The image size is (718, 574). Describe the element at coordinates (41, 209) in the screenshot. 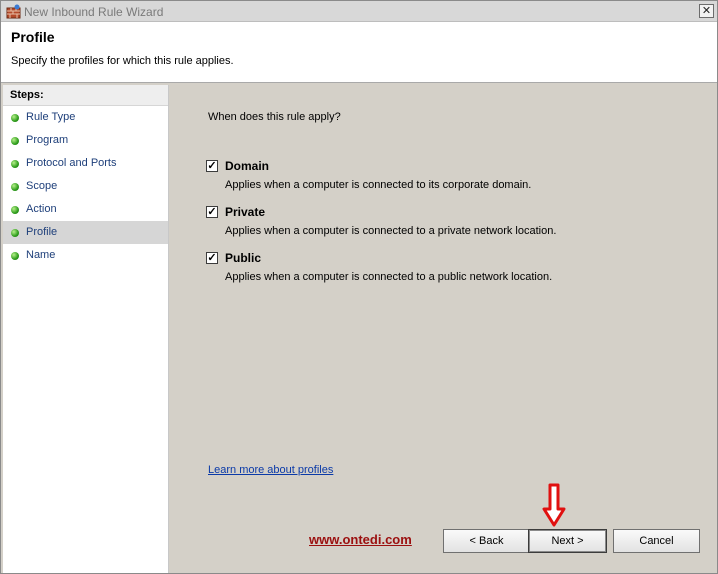

I see `step-label: Action` at that location.